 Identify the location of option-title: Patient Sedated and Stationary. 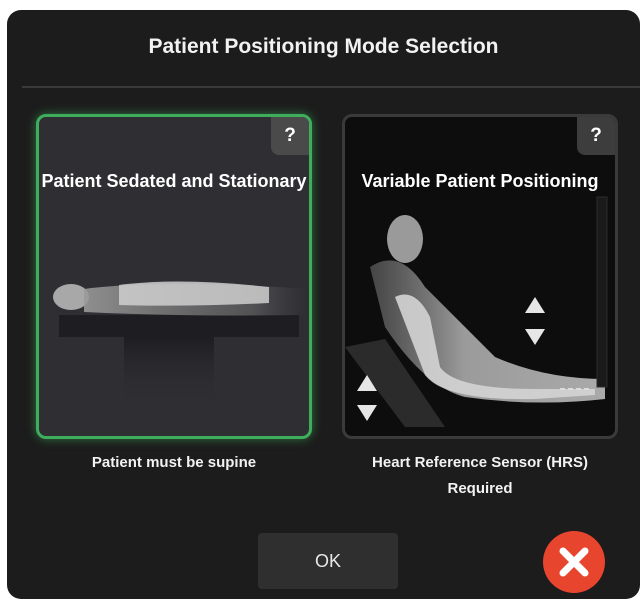
(174, 181).